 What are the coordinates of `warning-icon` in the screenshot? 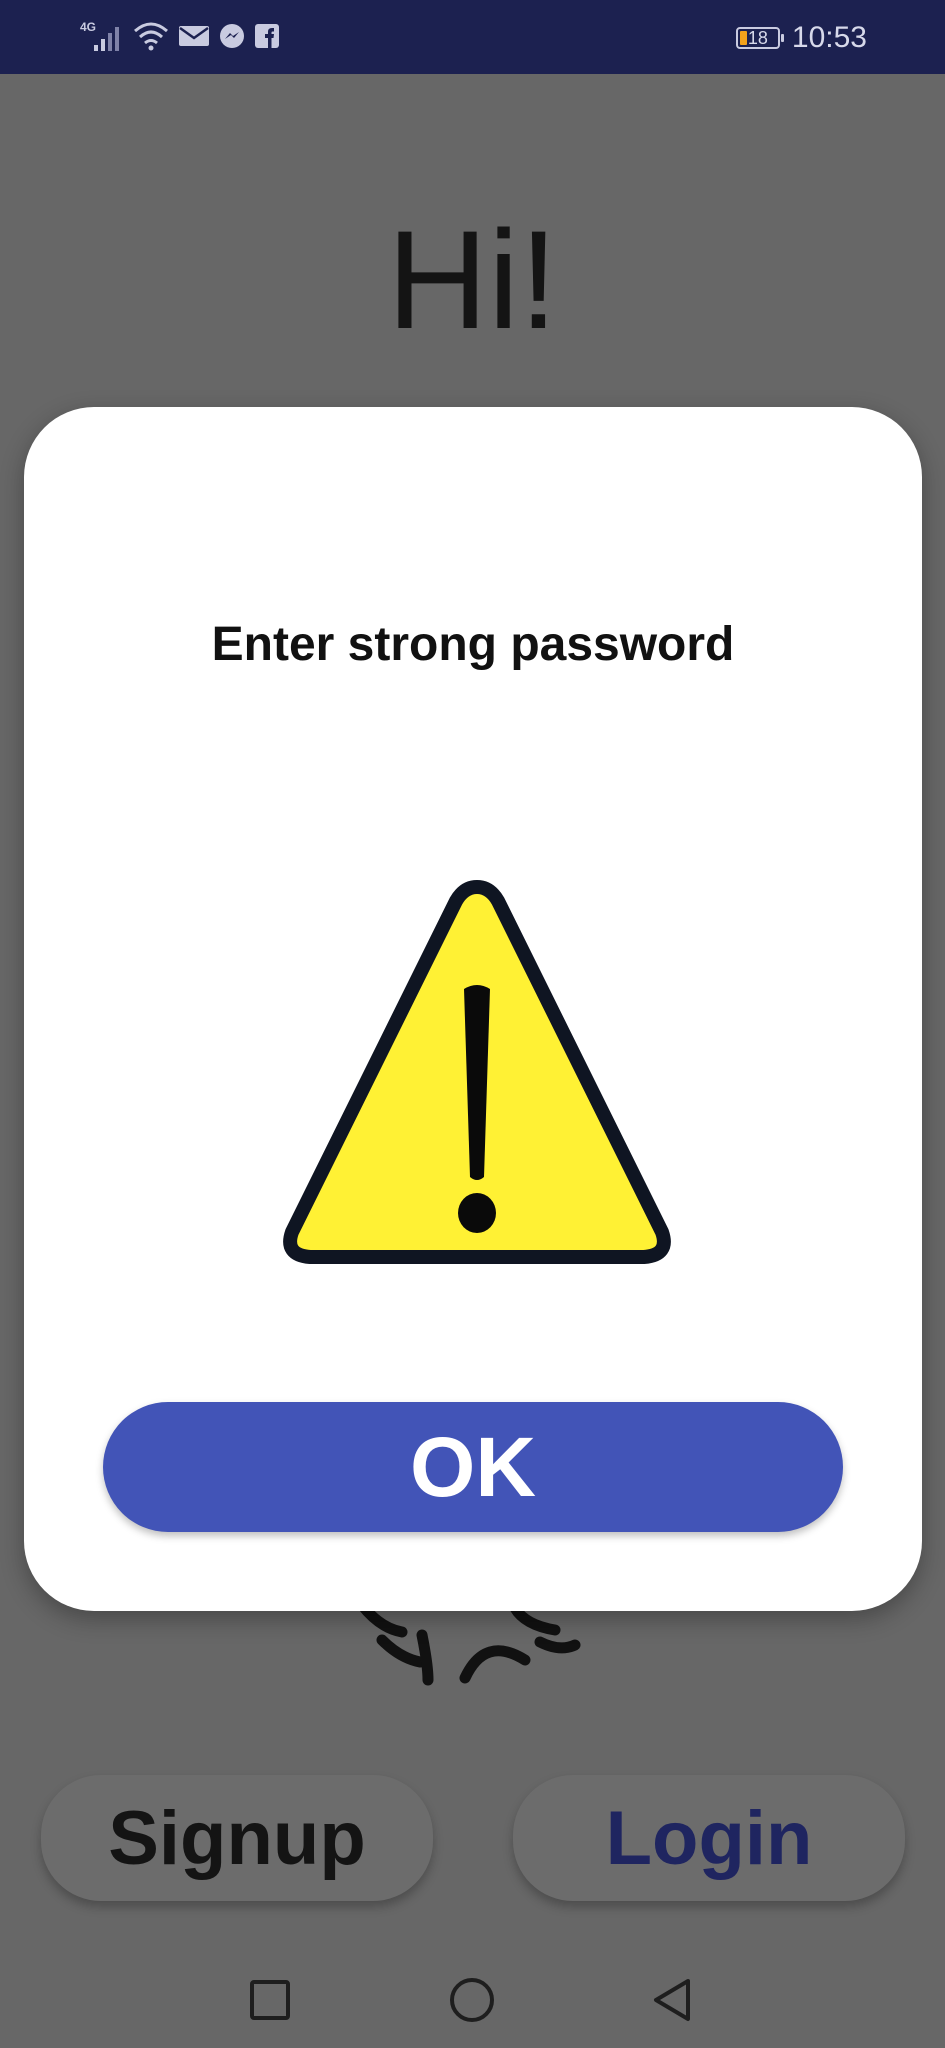 It's located at (477, 1072).